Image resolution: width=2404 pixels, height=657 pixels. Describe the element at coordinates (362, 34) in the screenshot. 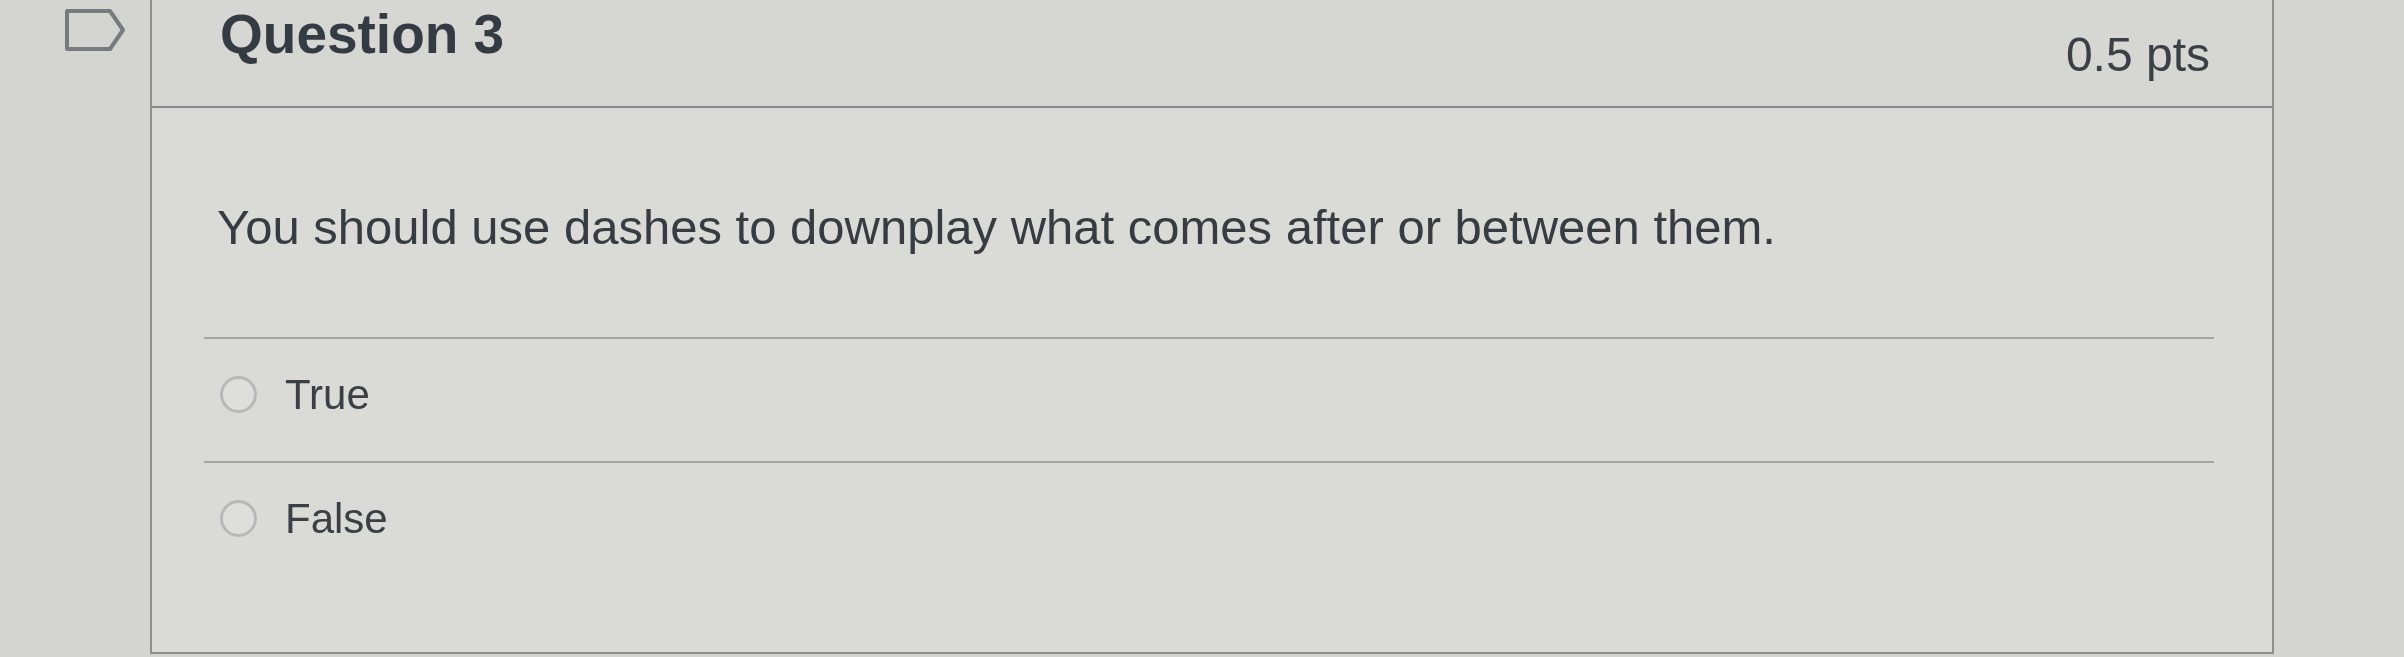

I see `question-title: Question 3` at that location.